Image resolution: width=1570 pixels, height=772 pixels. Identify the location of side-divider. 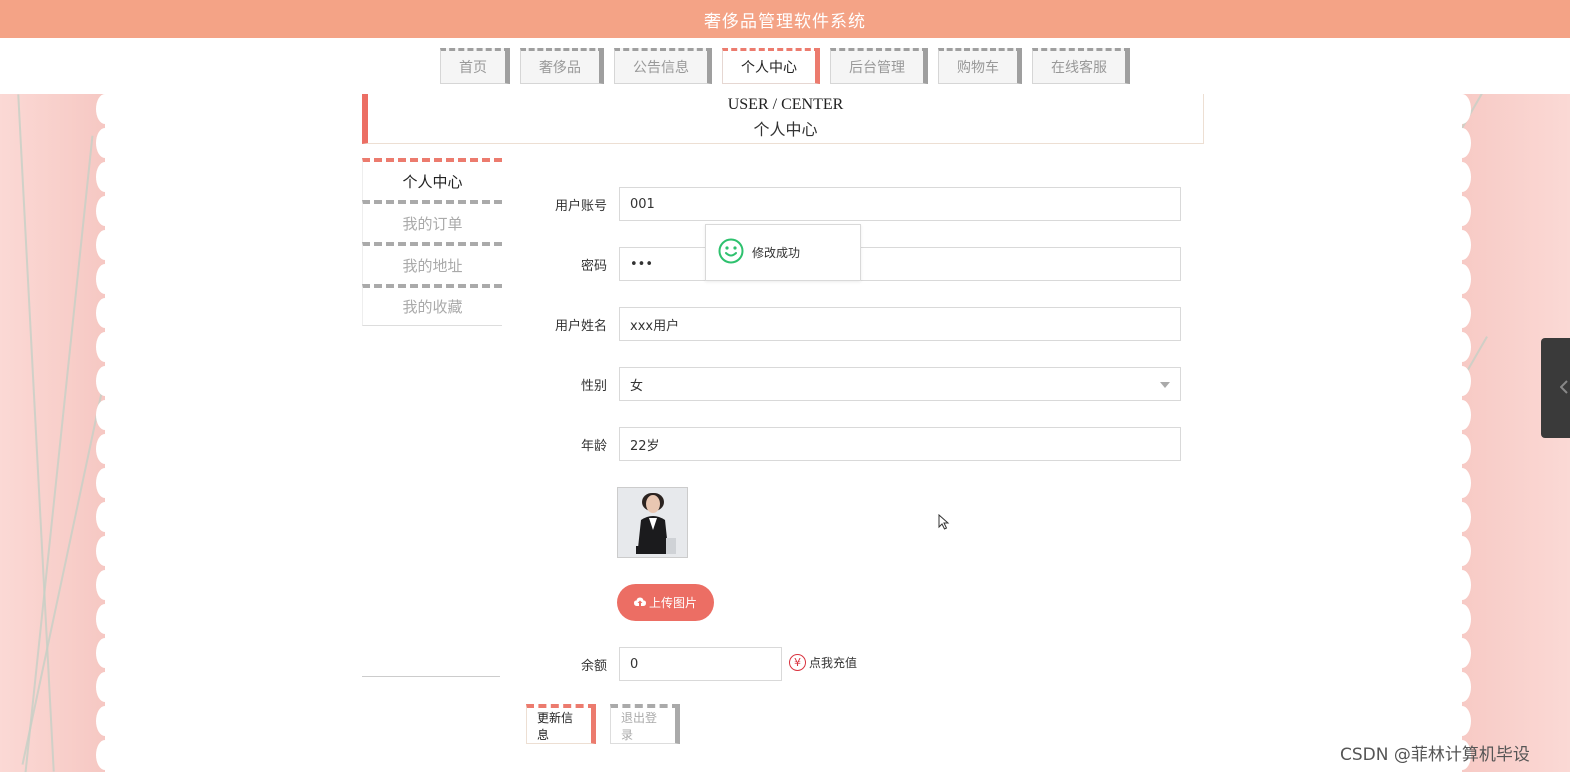
(431, 676).